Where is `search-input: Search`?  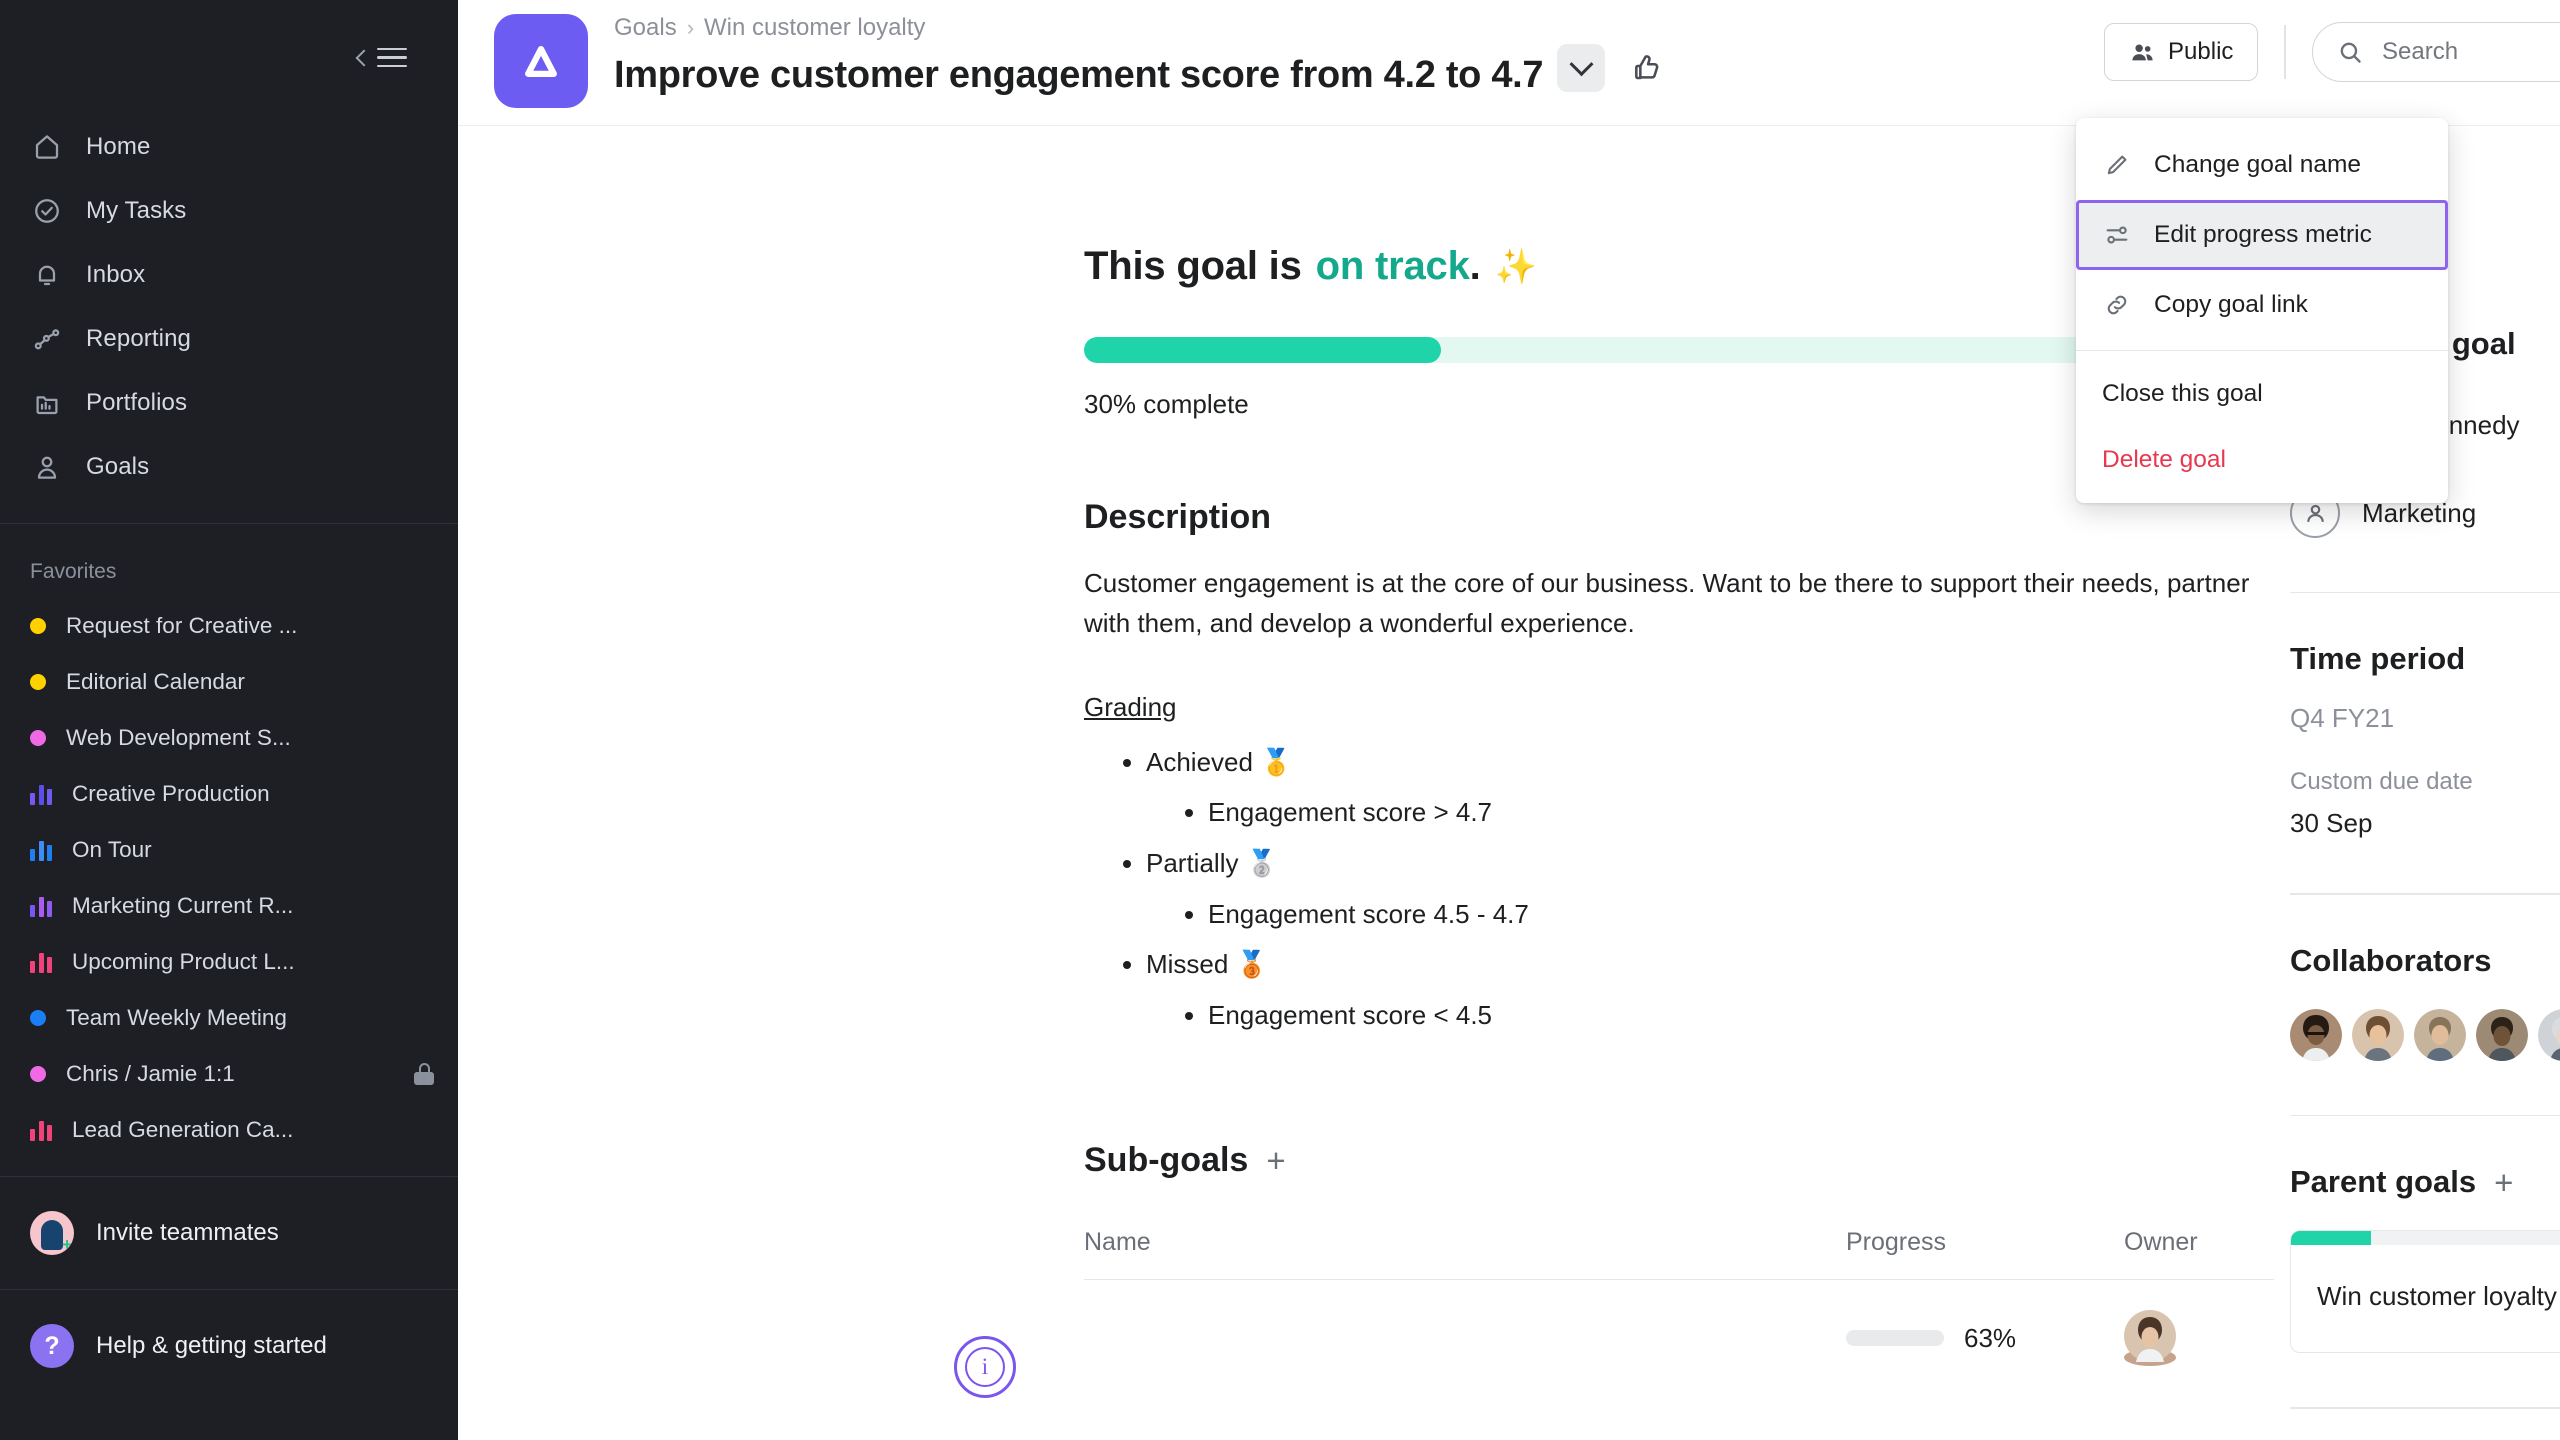
search-input: Search is located at coordinates (2436, 52).